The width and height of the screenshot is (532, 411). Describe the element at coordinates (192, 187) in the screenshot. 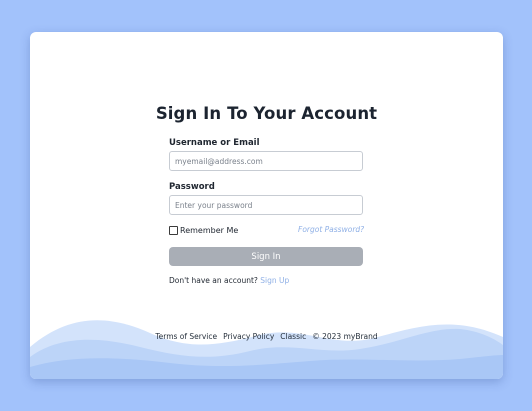

I see `password-label: Password` at that location.